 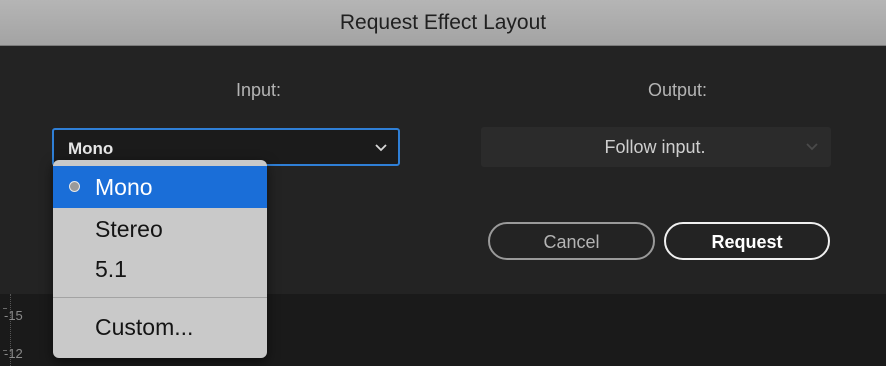 What do you see at coordinates (13, 353) in the screenshot?
I see `ruler-mark-12: -12` at bounding box center [13, 353].